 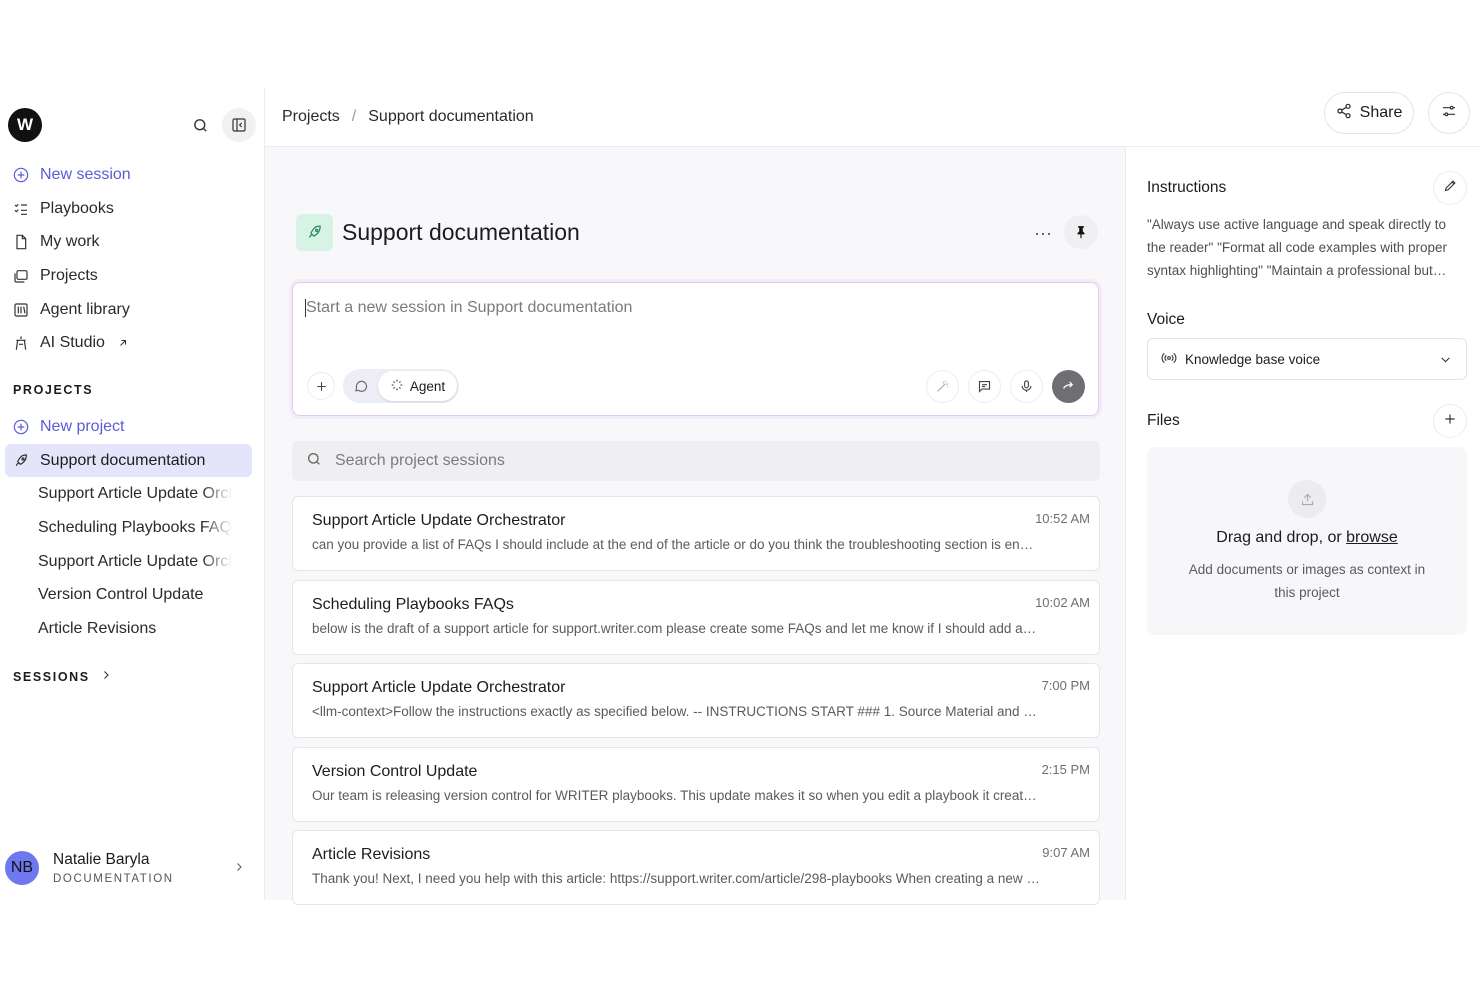 I want to click on message-icon, so click(x=984, y=386).